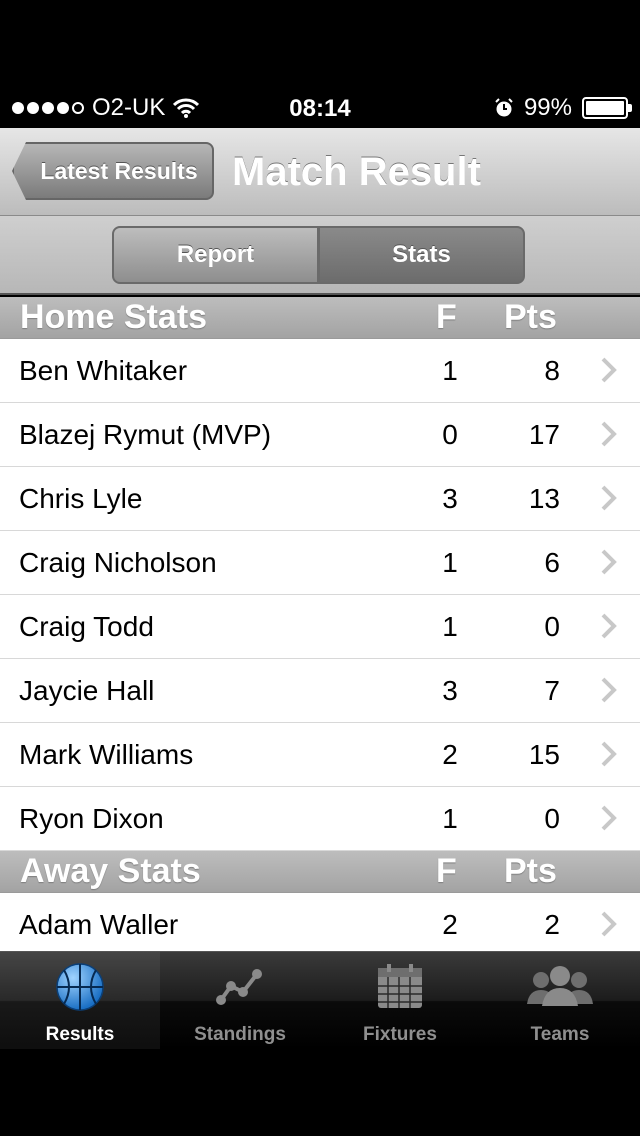  What do you see at coordinates (99, 924) in the screenshot?
I see `player-name: Adam Waller` at bounding box center [99, 924].